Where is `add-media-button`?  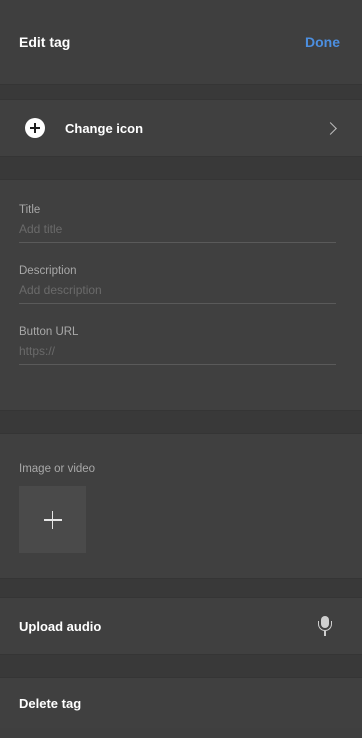
add-media-button is located at coordinates (52, 519).